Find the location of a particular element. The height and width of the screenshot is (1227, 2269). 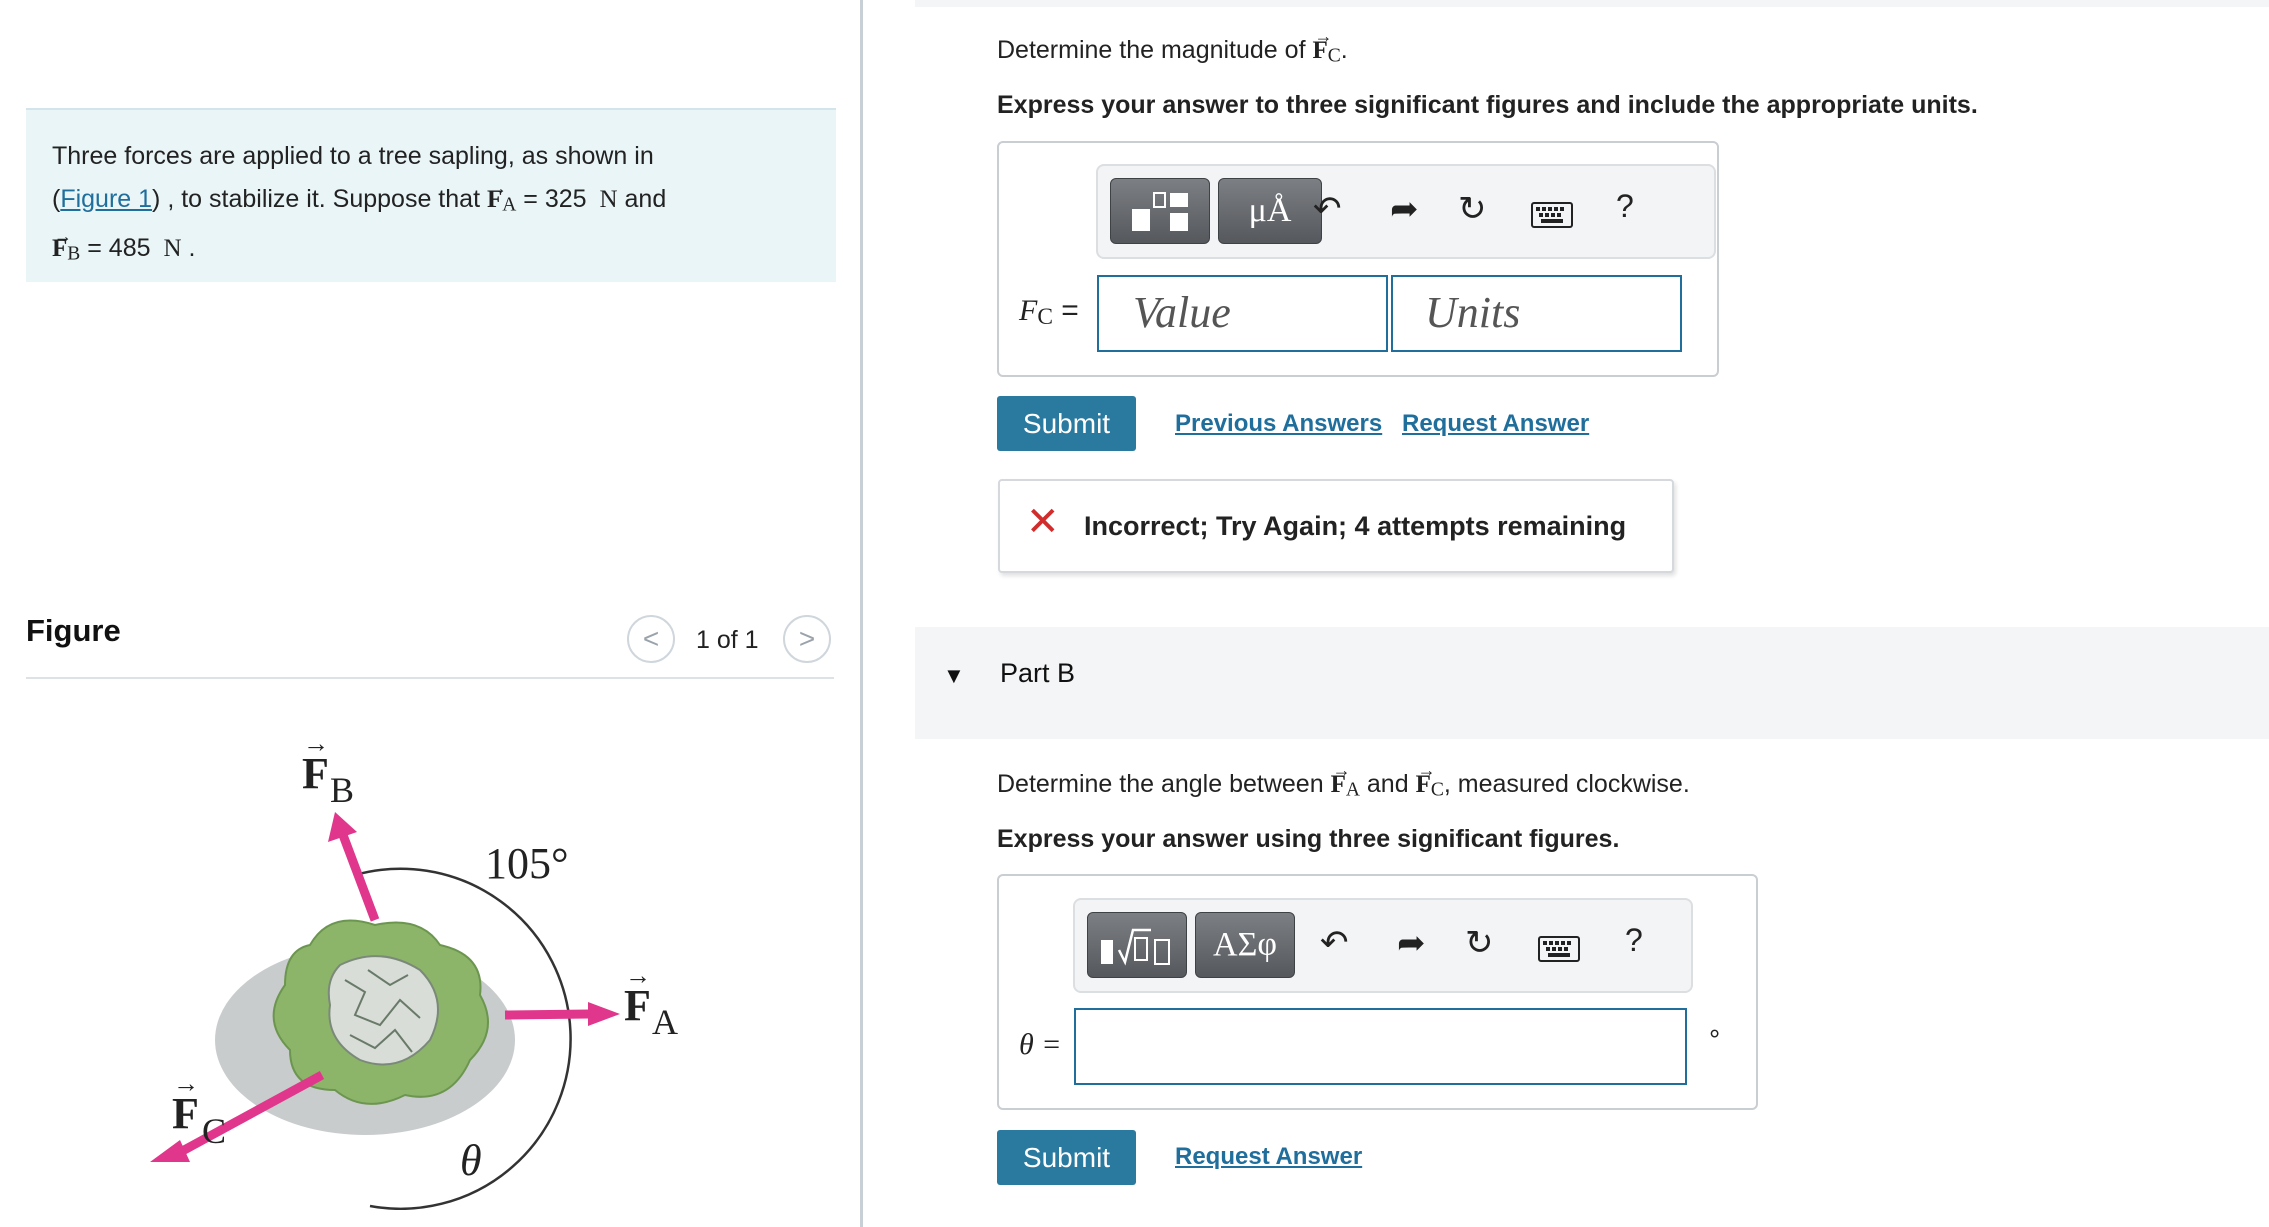

theta-var: θ = is located at coordinates (1040, 1044).